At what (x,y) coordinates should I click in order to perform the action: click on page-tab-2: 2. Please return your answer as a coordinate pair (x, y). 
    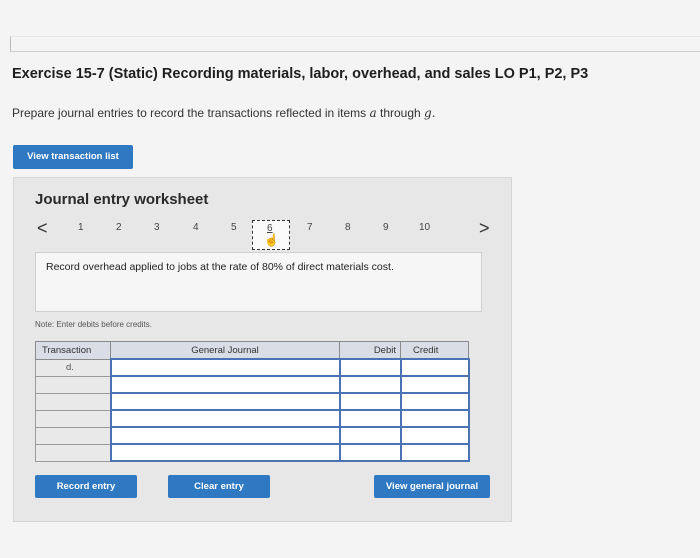
    Looking at the image, I should click on (119, 227).